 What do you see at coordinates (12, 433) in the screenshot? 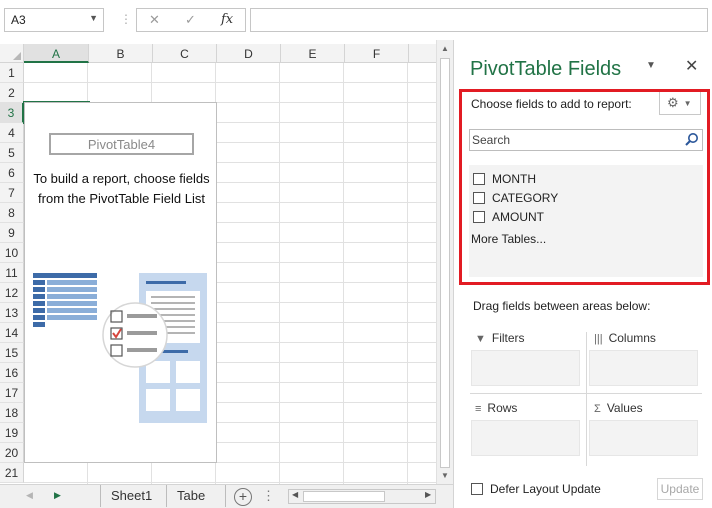
I see `row-header: 19` at bounding box center [12, 433].